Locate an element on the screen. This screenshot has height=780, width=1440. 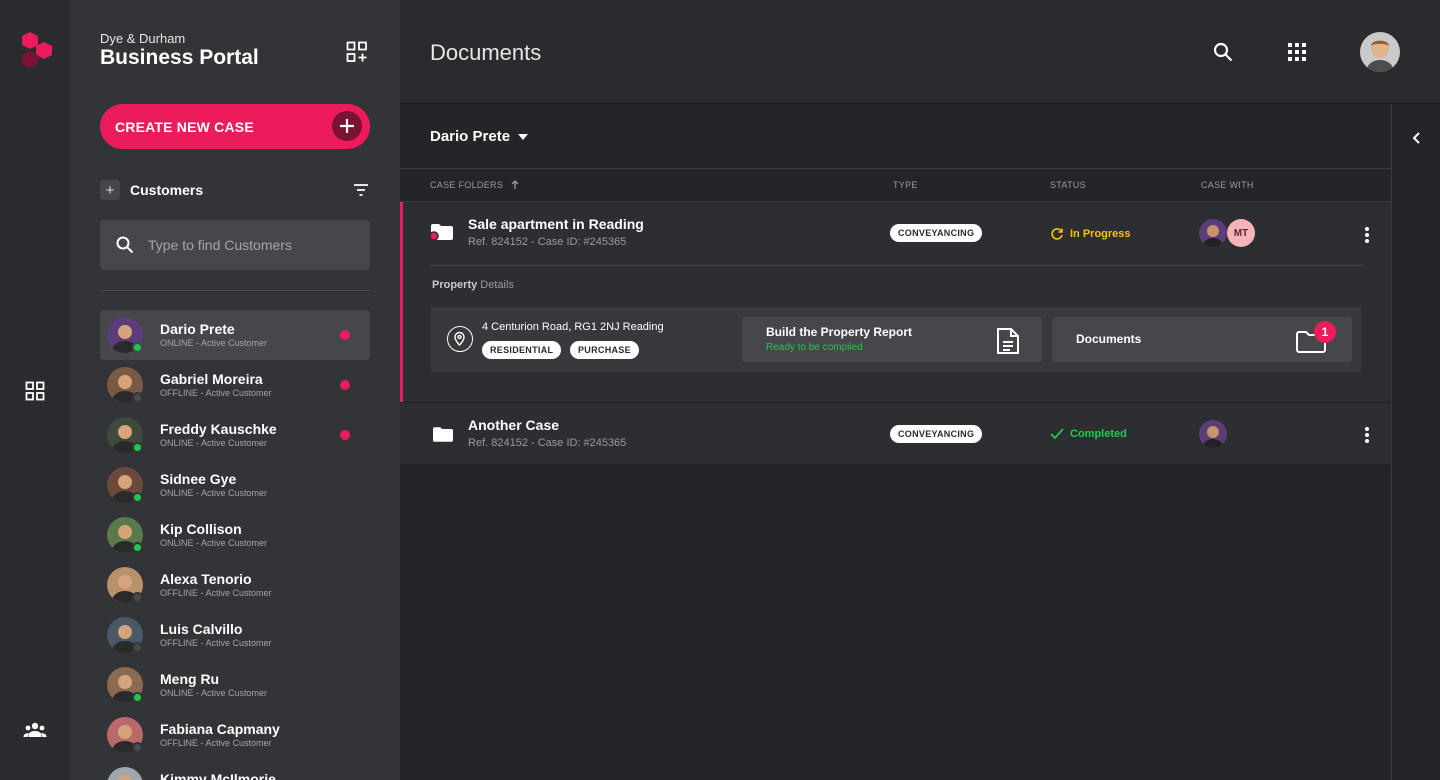
case-table-header: CASE FOLDERS TYPE STATUS CASE WITH is located at coordinates (895, 185).